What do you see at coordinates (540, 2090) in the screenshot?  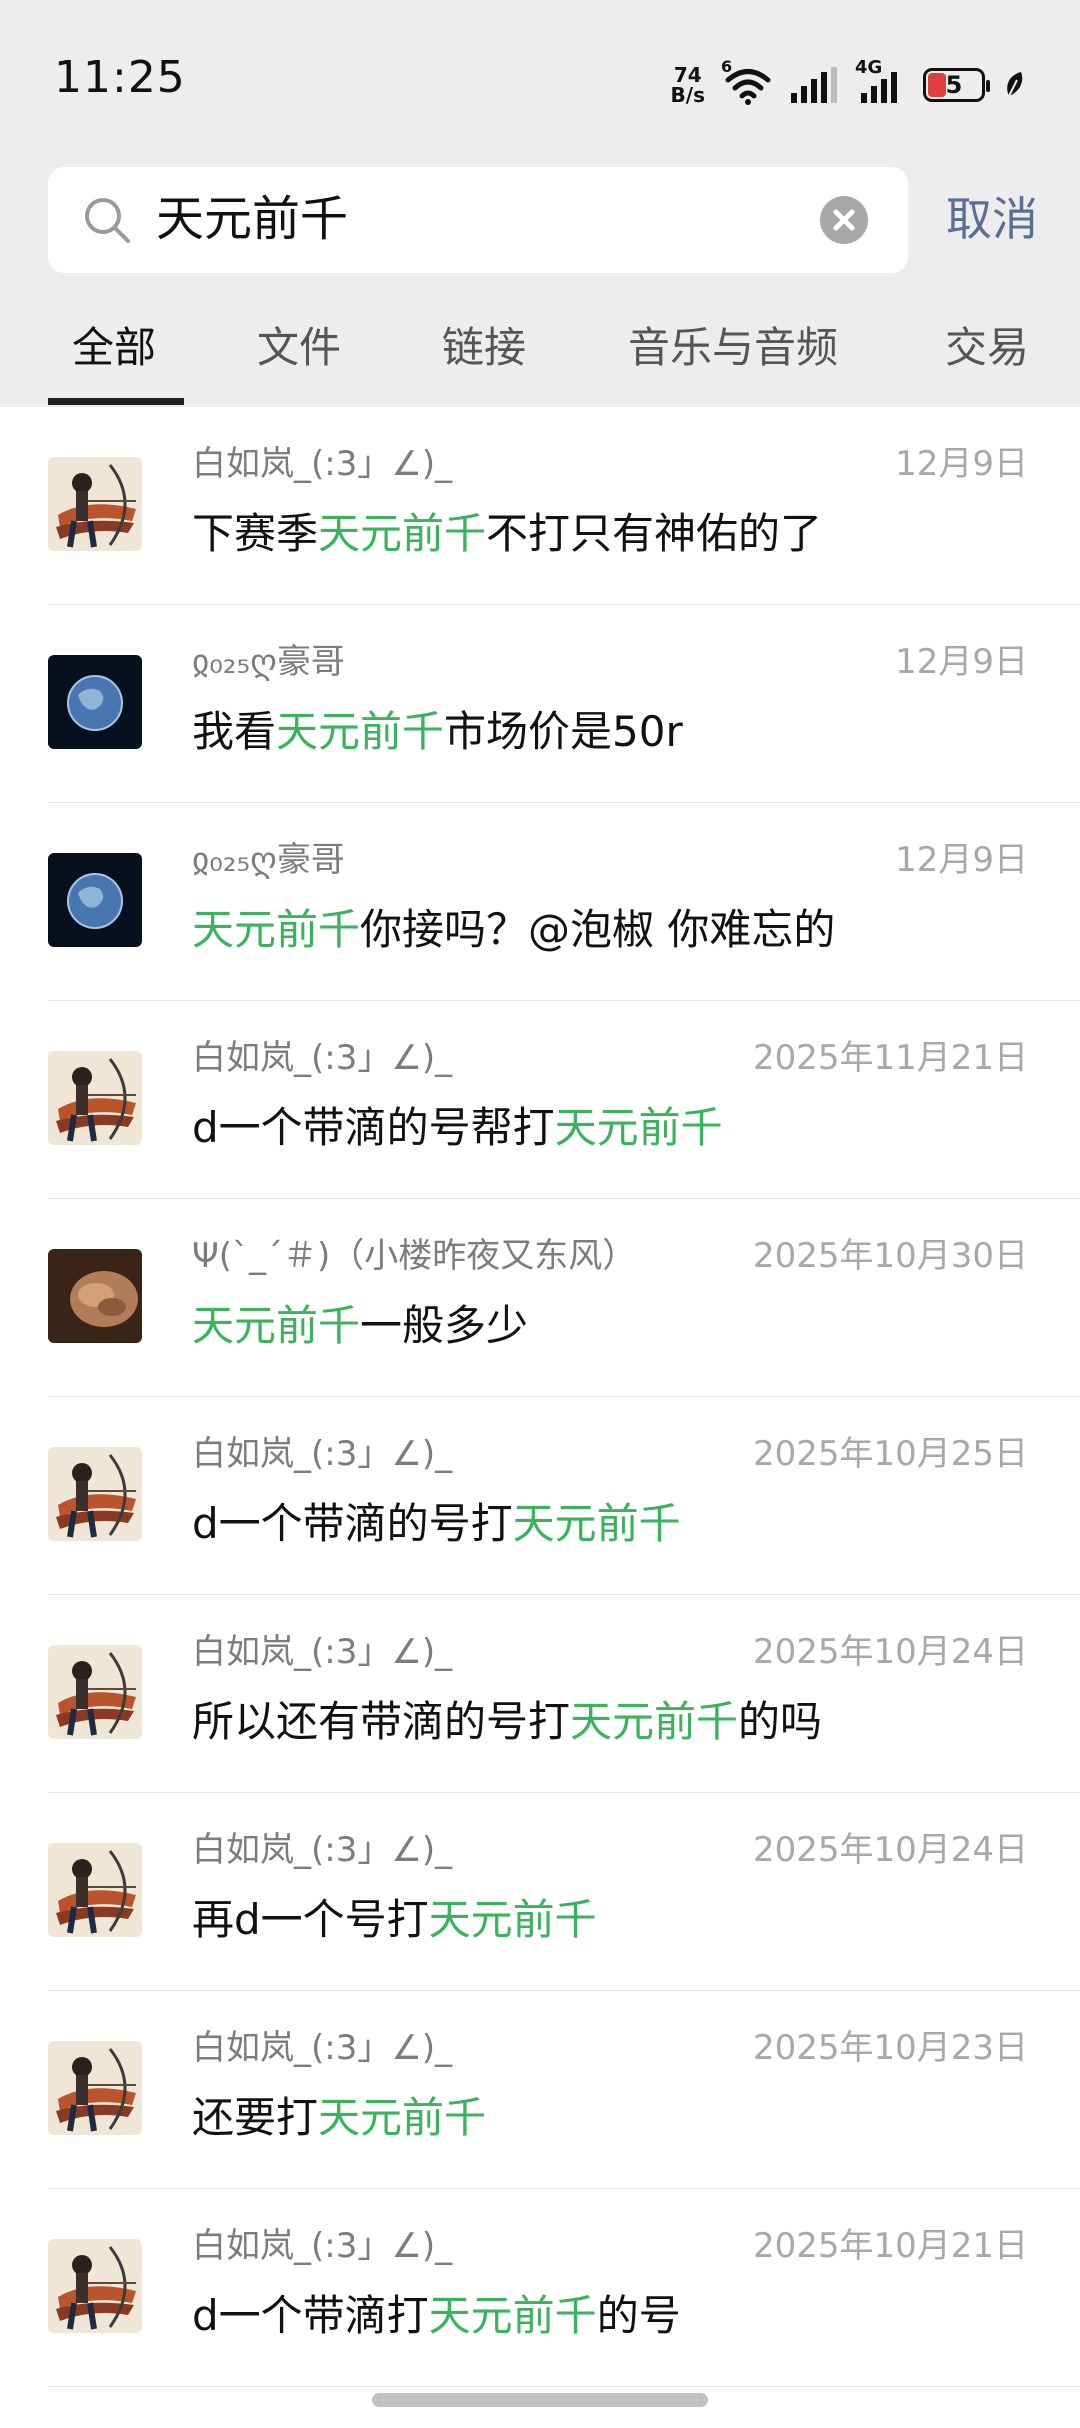 I see `search-result-item: 白如岚_(:3」∠)_ 2025年10月23日 还要打天元前千` at bounding box center [540, 2090].